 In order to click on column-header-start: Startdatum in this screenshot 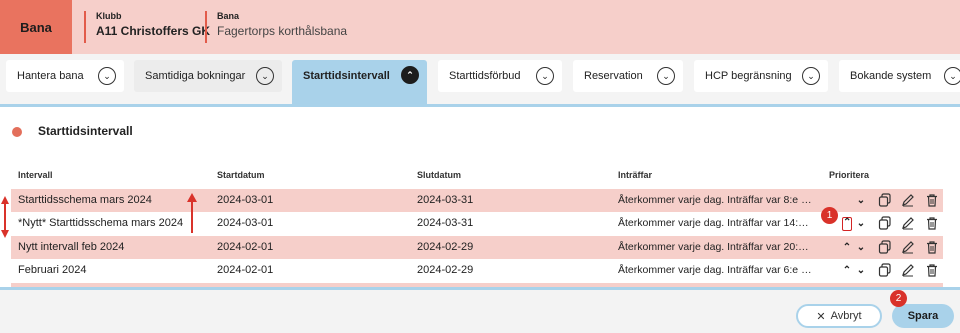, I will do `click(241, 175)`.